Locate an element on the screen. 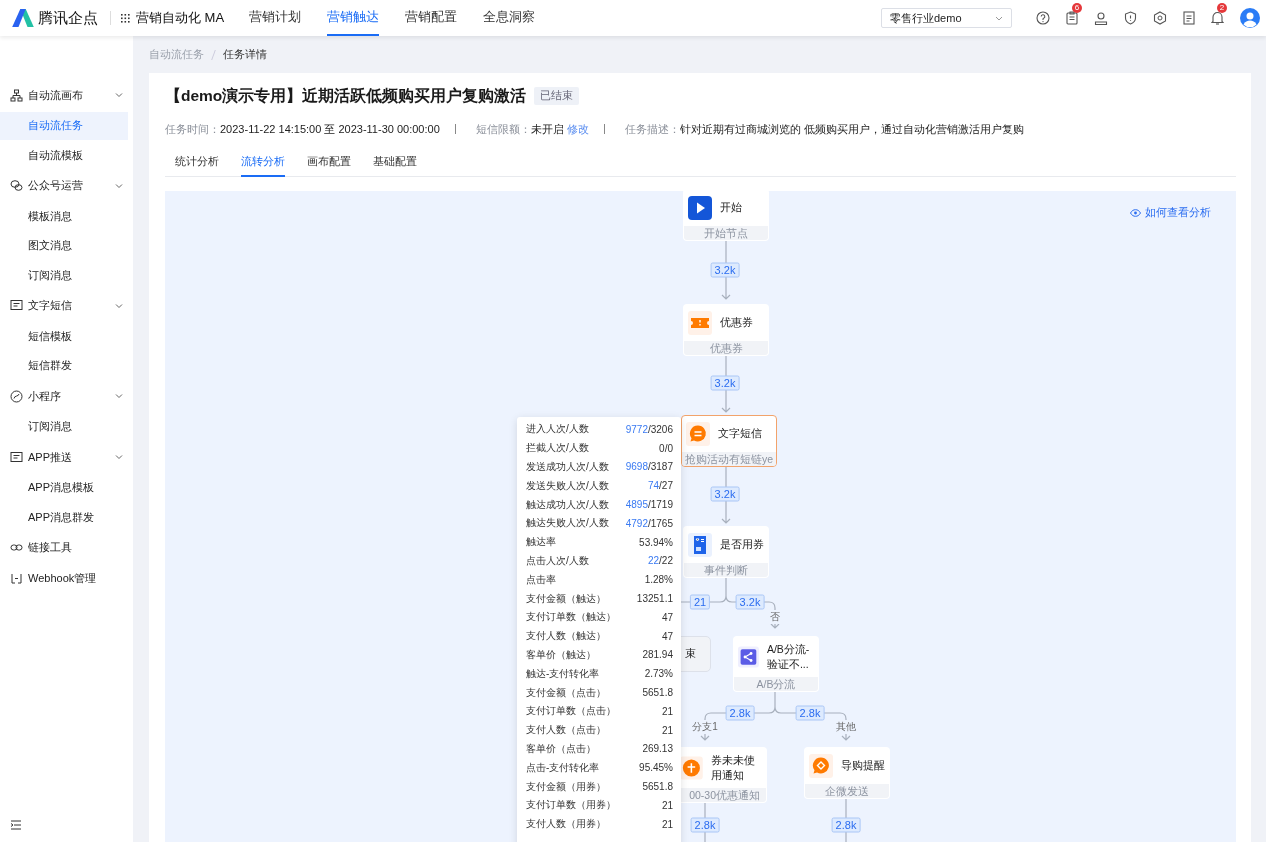 This screenshot has height=842, width=1266. metric-value: 22/22 is located at coordinates (660, 561).